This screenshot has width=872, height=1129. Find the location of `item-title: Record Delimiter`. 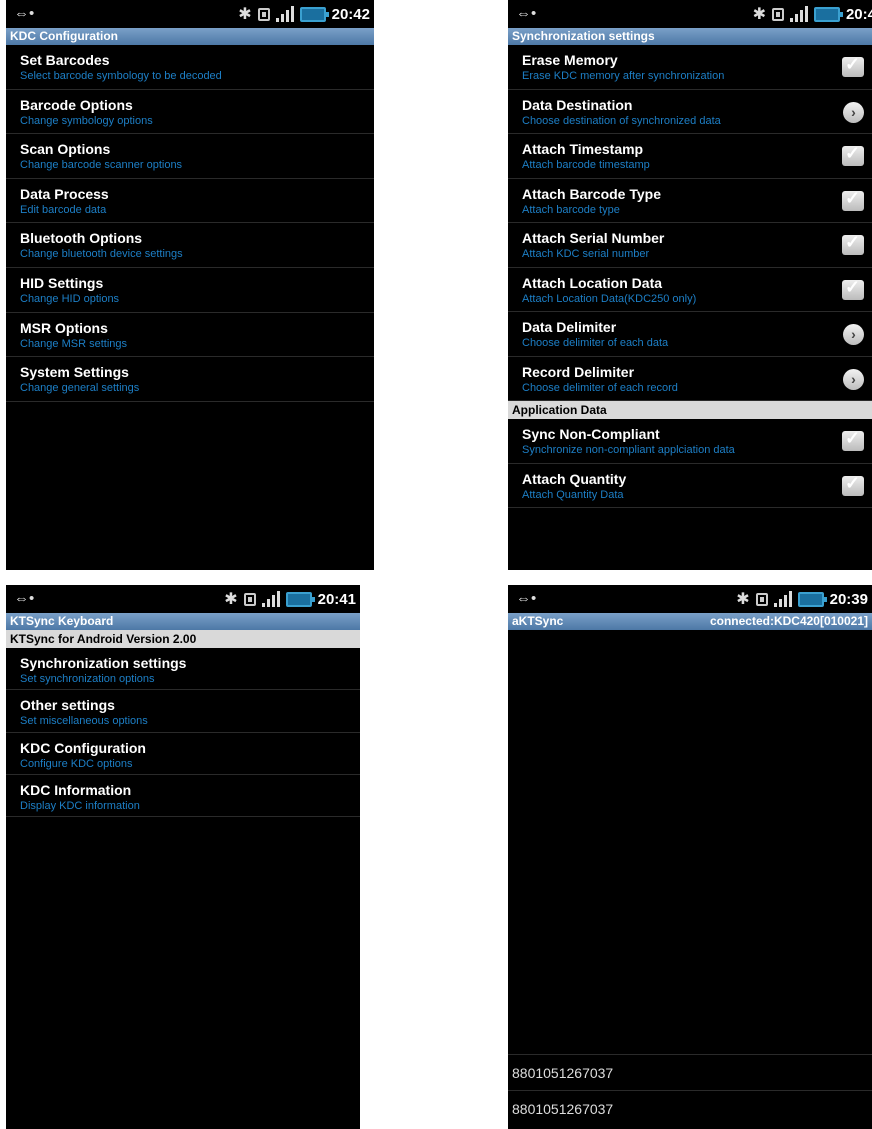

item-title: Record Delimiter is located at coordinates (578, 371).